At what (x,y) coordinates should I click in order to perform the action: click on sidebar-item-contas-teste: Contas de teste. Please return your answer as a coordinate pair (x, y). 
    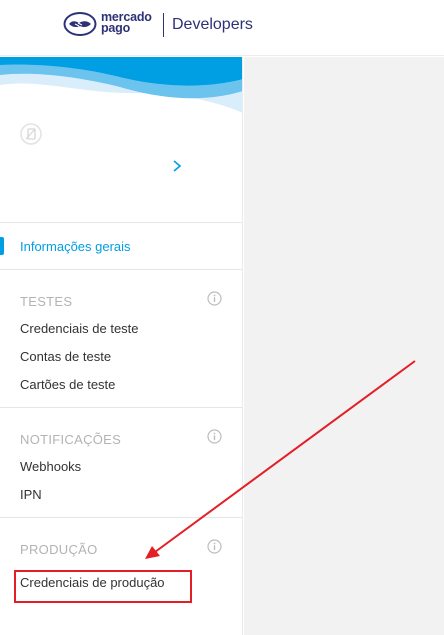
    Looking at the image, I should click on (65, 356).